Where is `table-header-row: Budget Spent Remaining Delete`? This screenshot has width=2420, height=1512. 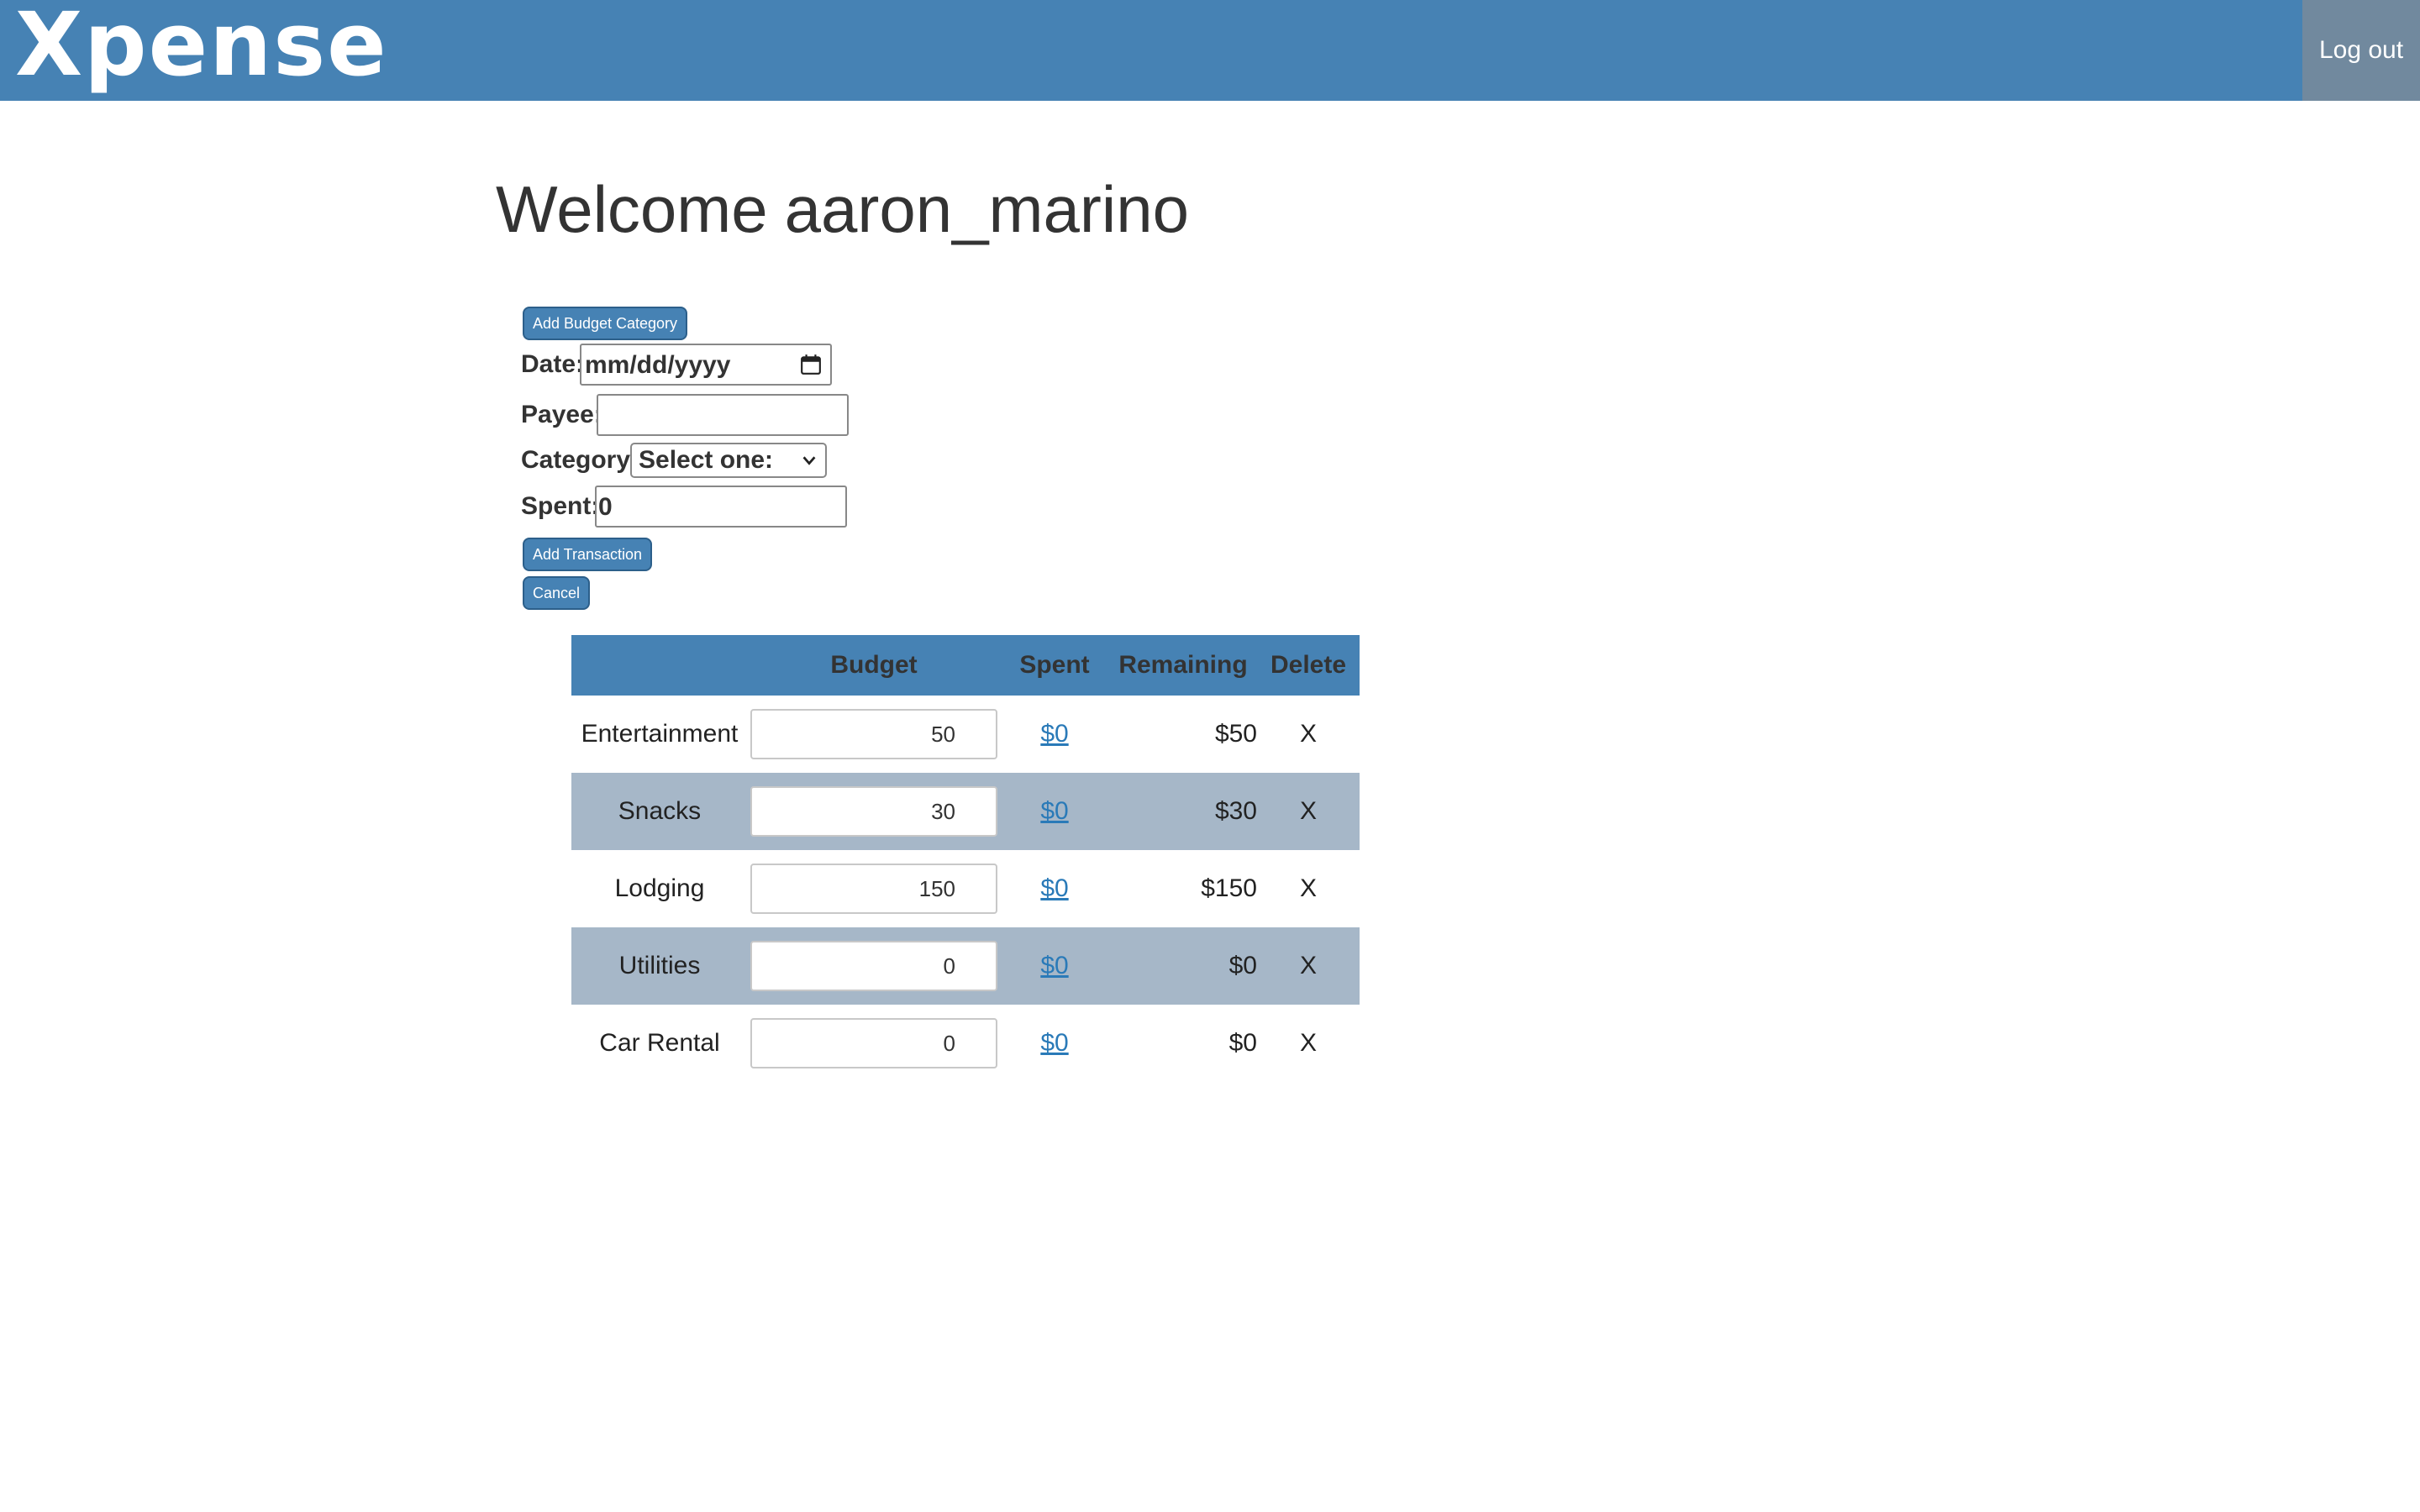
table-header-row: Budget Spent Remaining Delete is located at coordinates (965, 665).